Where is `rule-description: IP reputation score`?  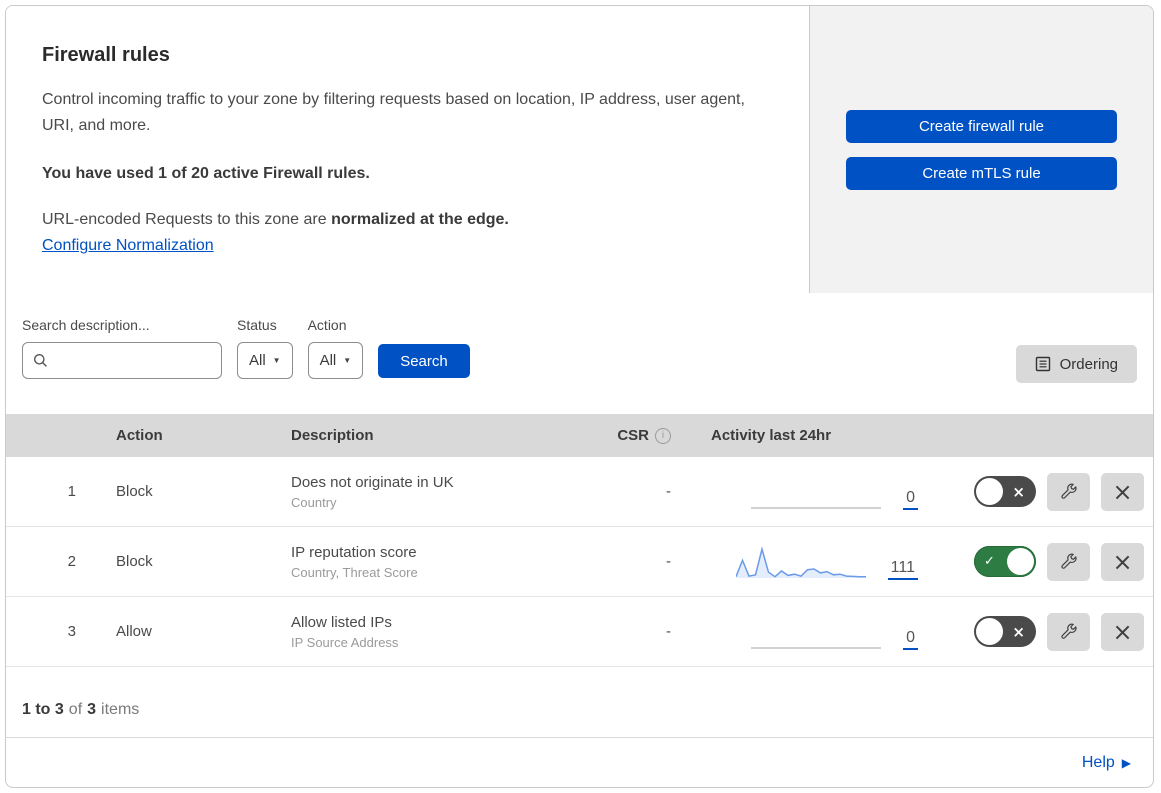
rule-description: IP reputation score is located at coordinates (354, 552).